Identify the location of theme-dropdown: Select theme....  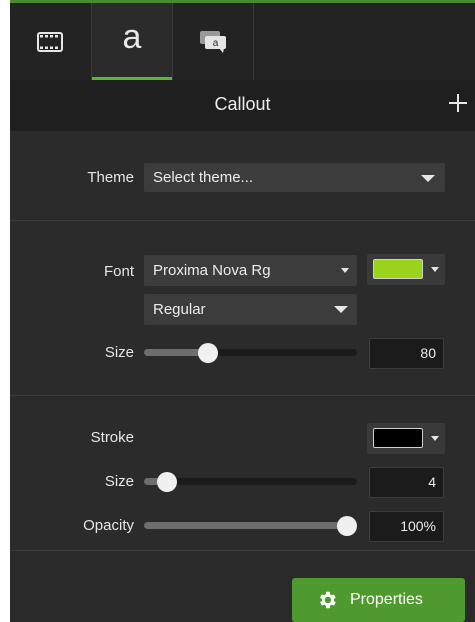
(294, 177).